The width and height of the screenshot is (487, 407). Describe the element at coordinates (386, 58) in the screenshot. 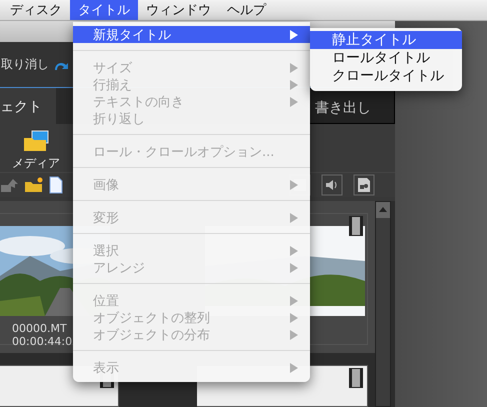

I see `menu-item: ロールタイトル` at that location.